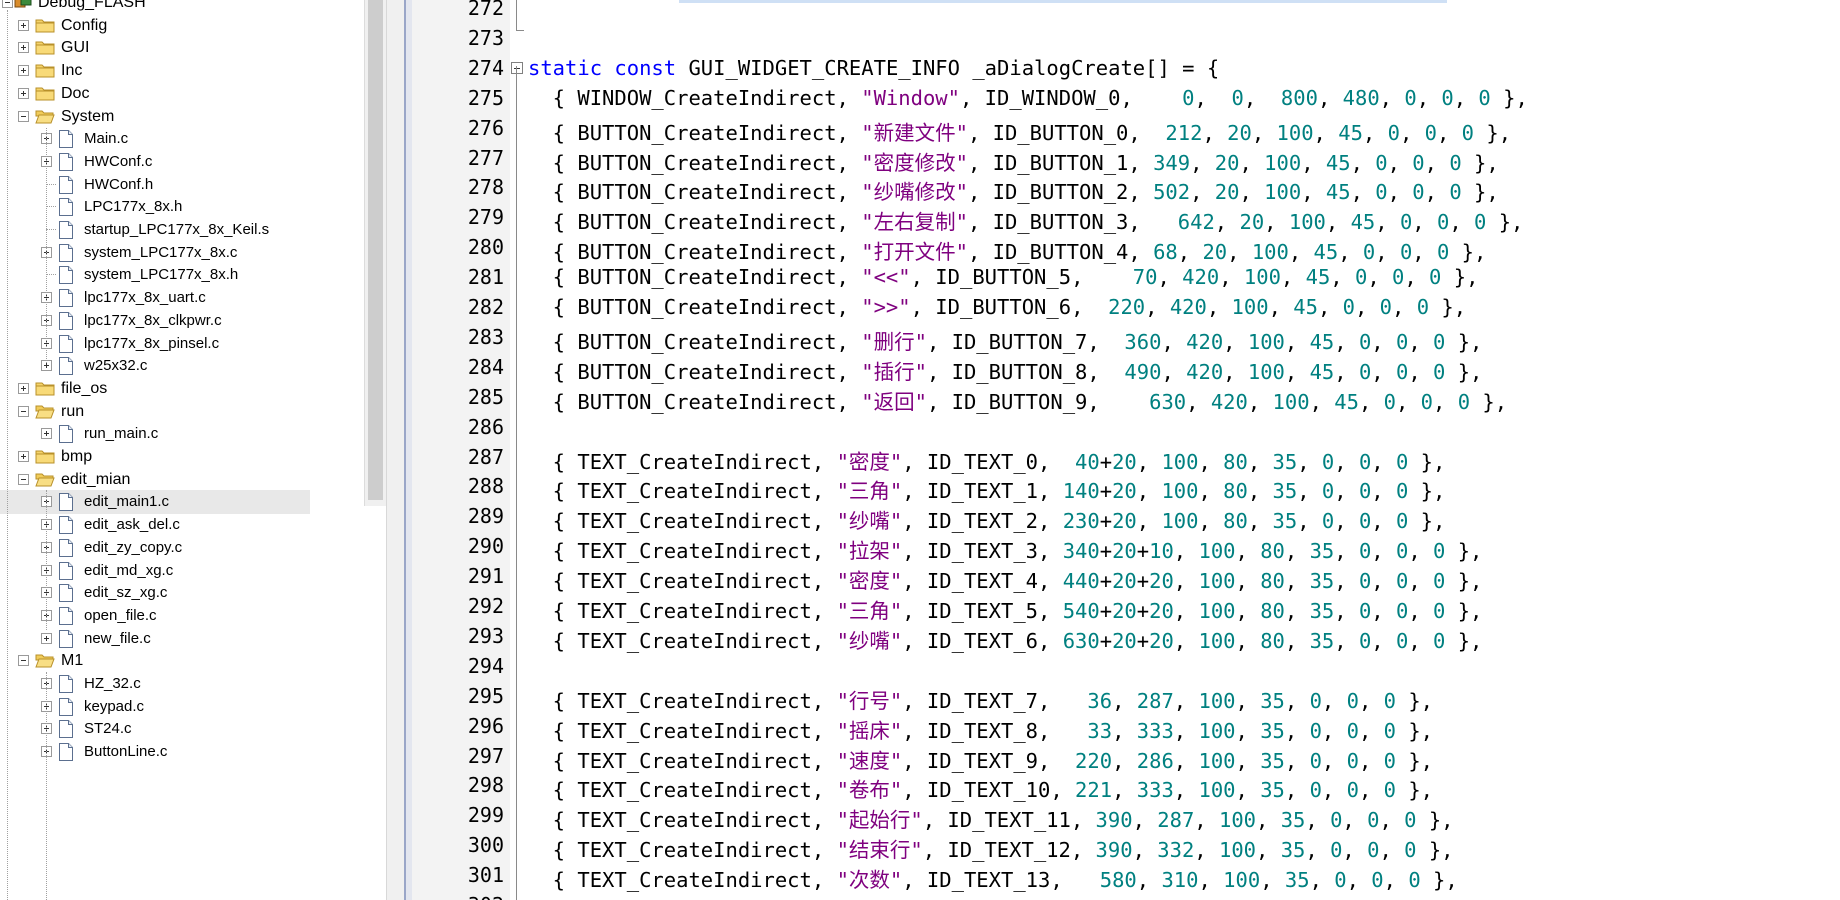 The width and height of the screenshot is (1840, 900). What do you see at coordinates (155, 480) in the screenshot?
I see `tree-item: edit_mian` at bounding box center [155, 480].